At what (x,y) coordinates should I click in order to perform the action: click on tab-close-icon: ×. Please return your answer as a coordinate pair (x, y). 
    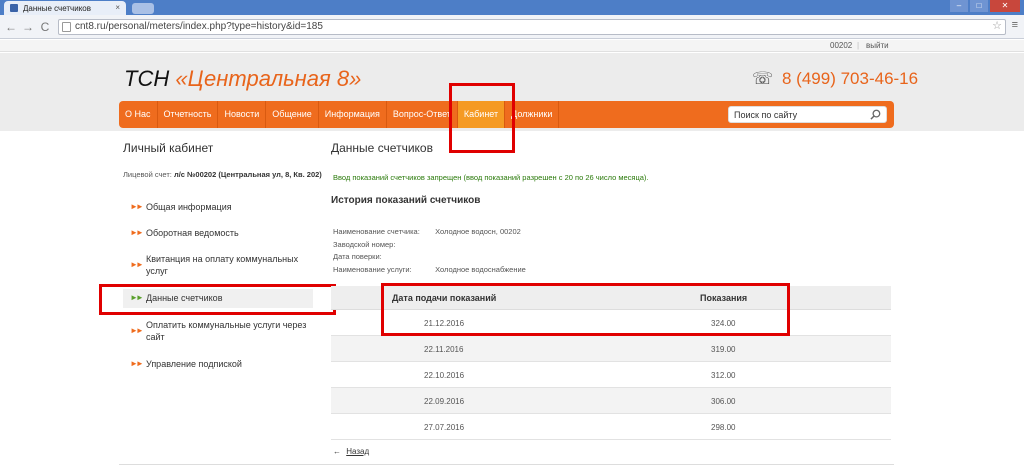
    Looking at the image, I should click on (117, 7).